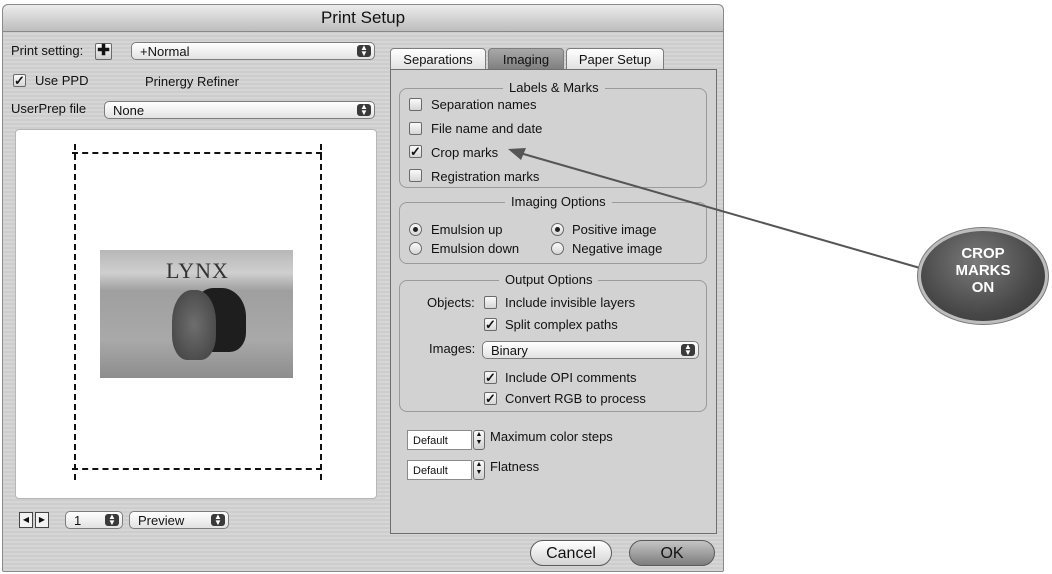 This screenshot has width=1052, height=574. I want to click on callout-arrow, so click(714, 208).